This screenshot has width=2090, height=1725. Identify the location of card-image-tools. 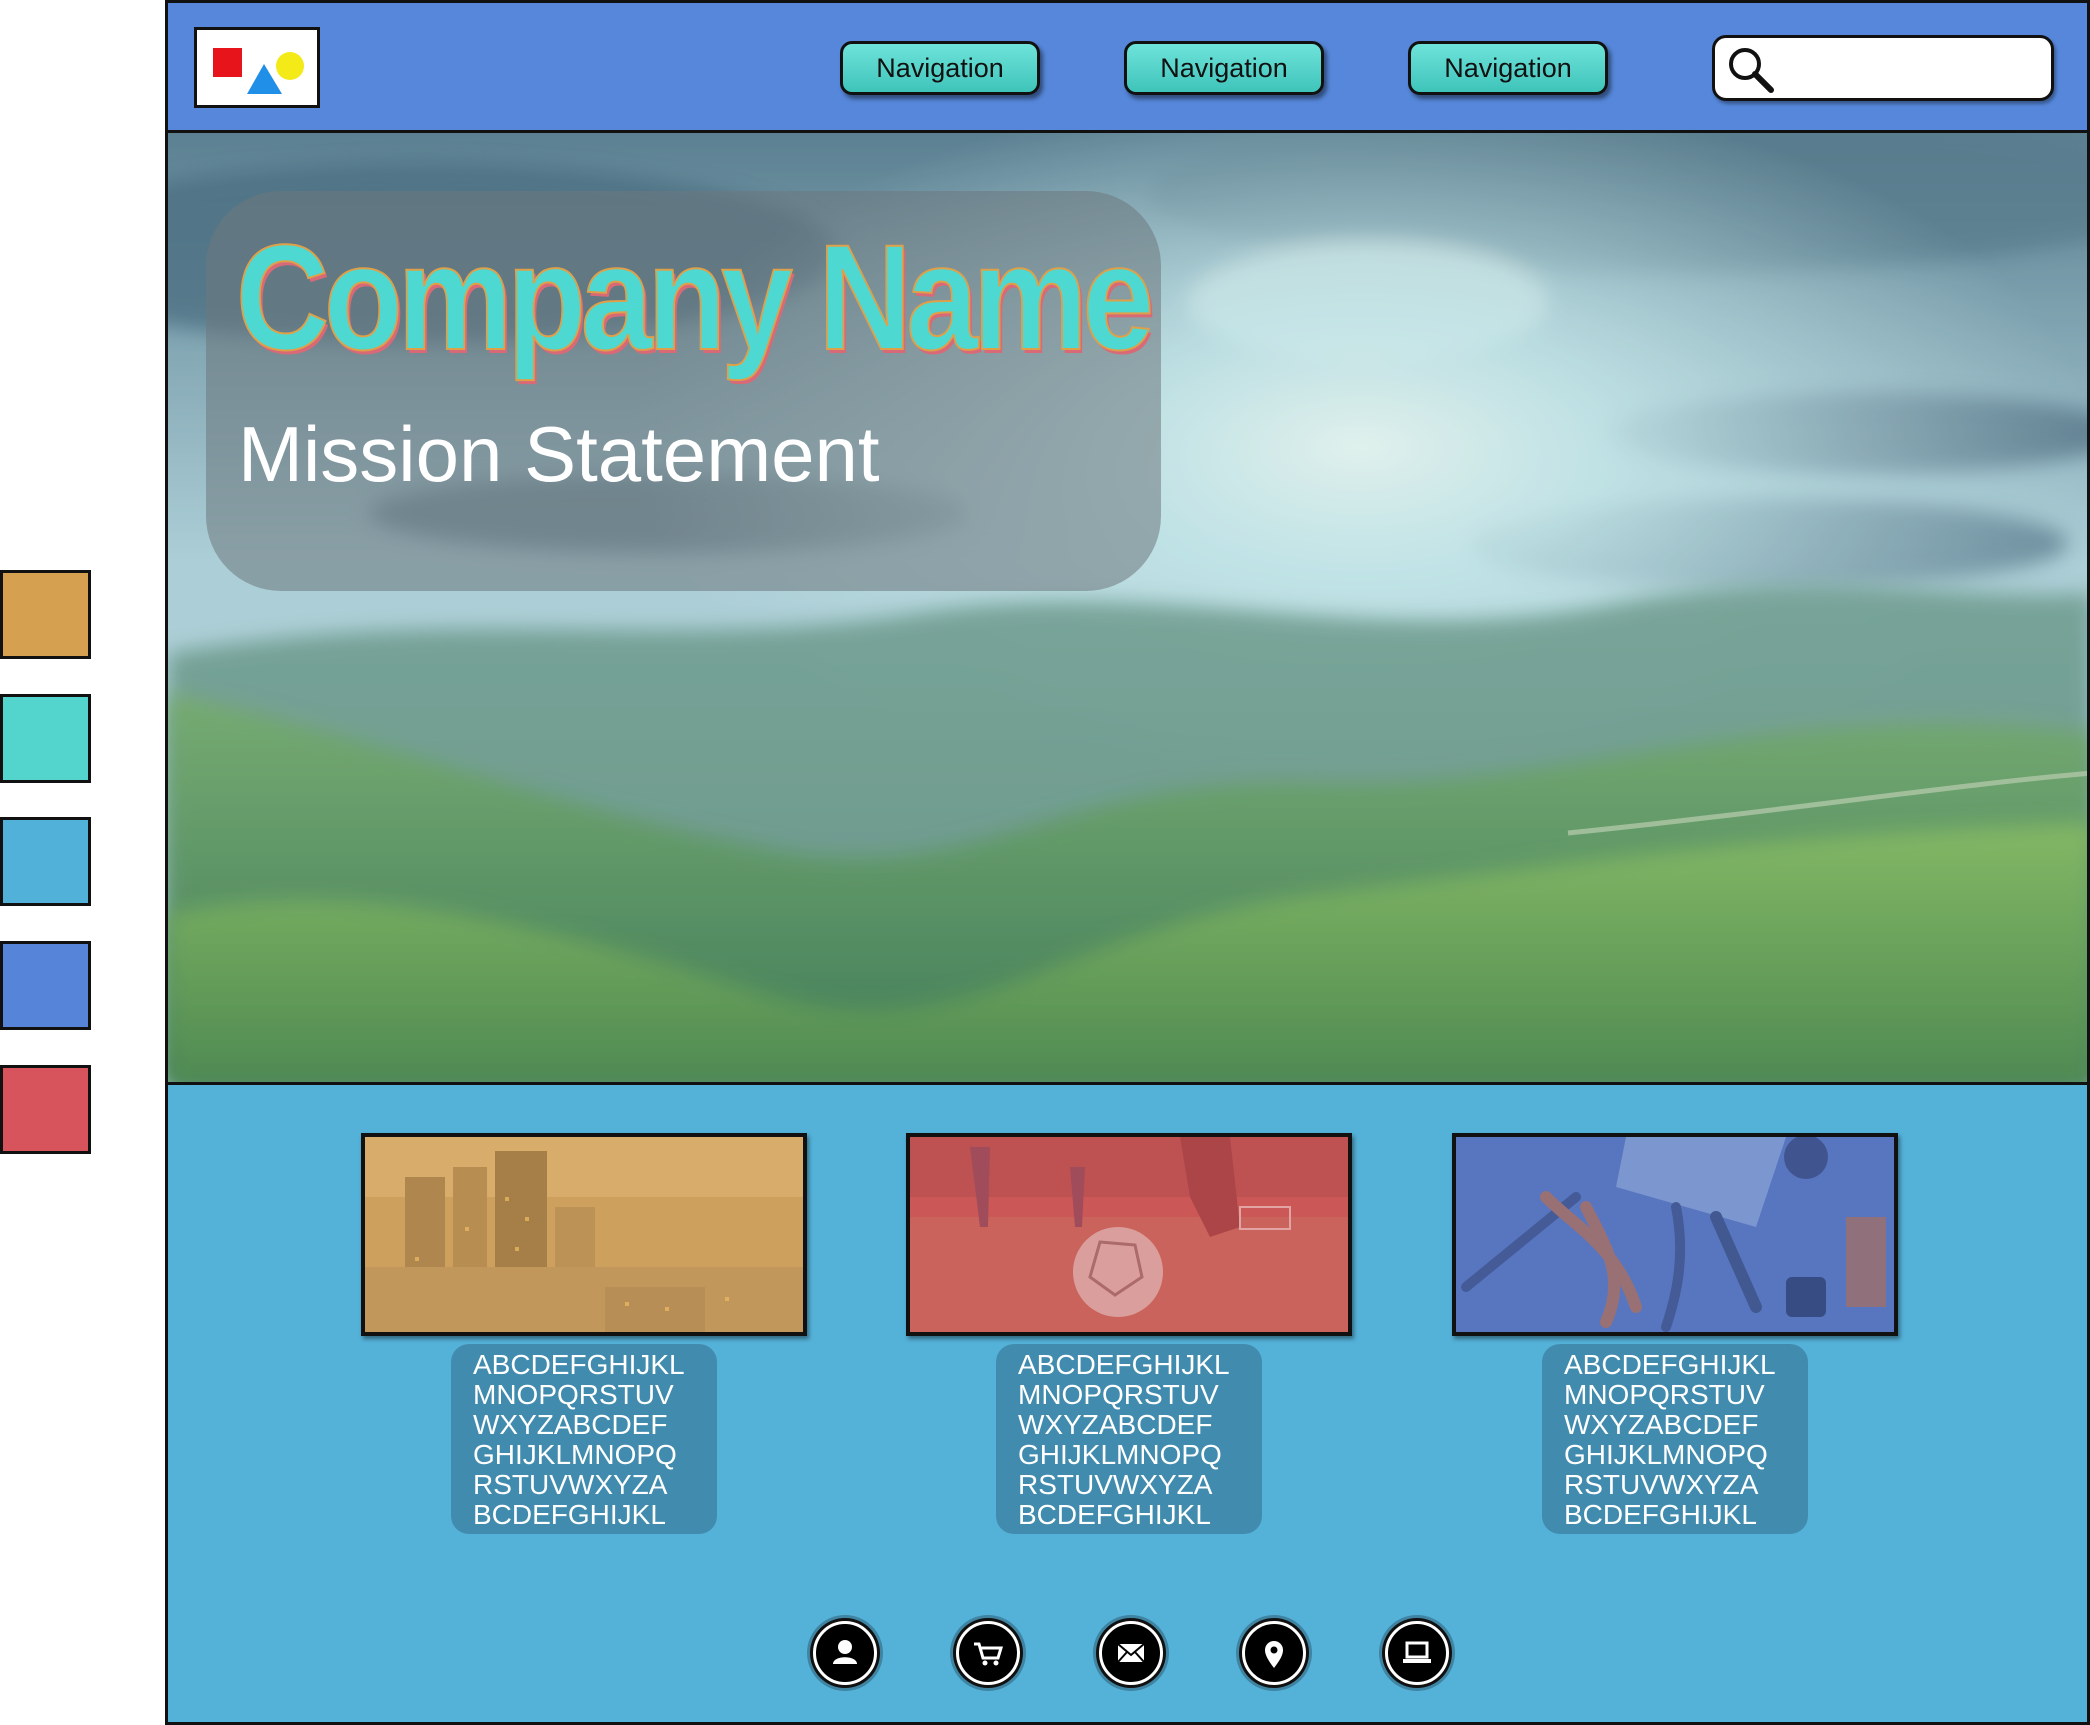
(1675, 1234).